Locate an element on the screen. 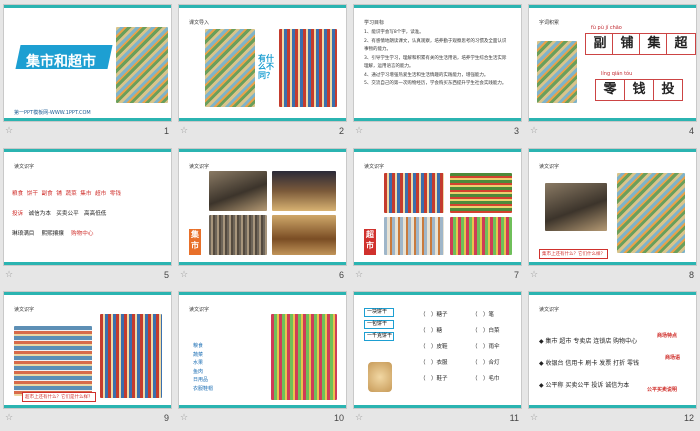  measure-word-box: 一千克饼干 is located at coordinates (379, 337).